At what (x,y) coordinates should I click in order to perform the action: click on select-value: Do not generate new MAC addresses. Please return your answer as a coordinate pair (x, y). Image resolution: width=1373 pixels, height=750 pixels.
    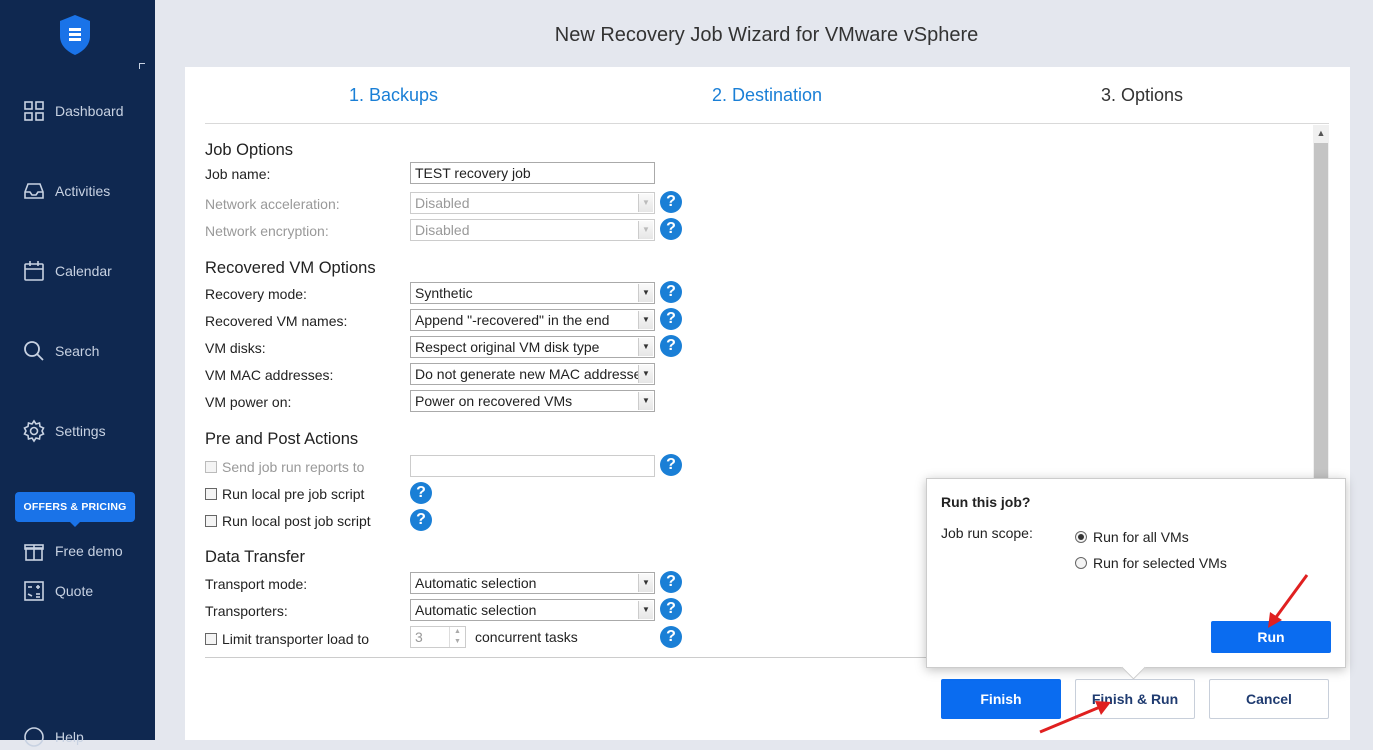
    Looking at the image, I should click on (532, 374).